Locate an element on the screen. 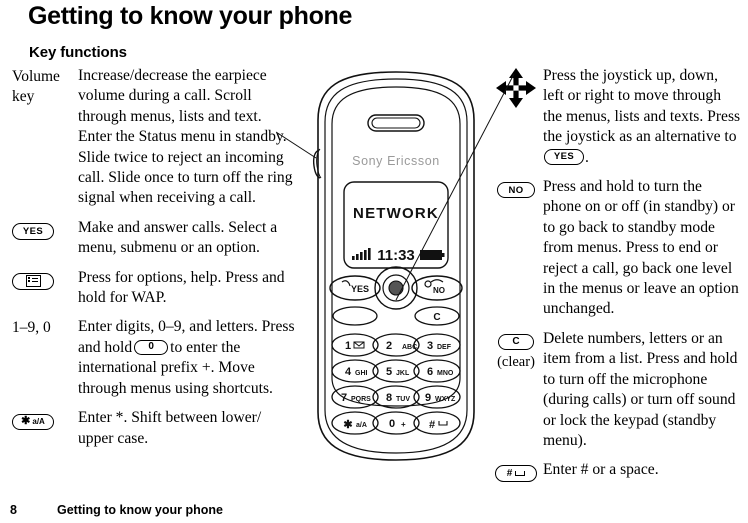  footer-page-number: 8 is located at coordinates (13, 510).